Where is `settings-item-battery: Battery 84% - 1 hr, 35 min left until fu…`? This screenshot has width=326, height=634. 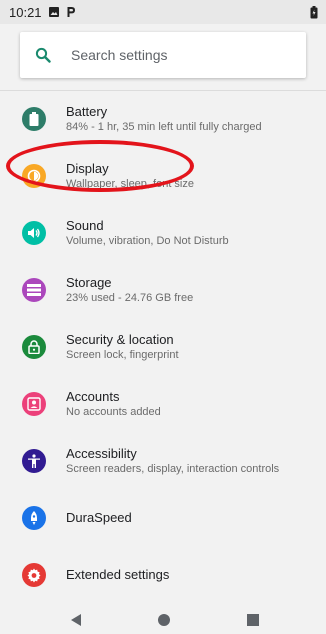
settings-item-battery: Battery 84% - 1 hr, 35 min left until fu… is located at coordinates (163, 119).